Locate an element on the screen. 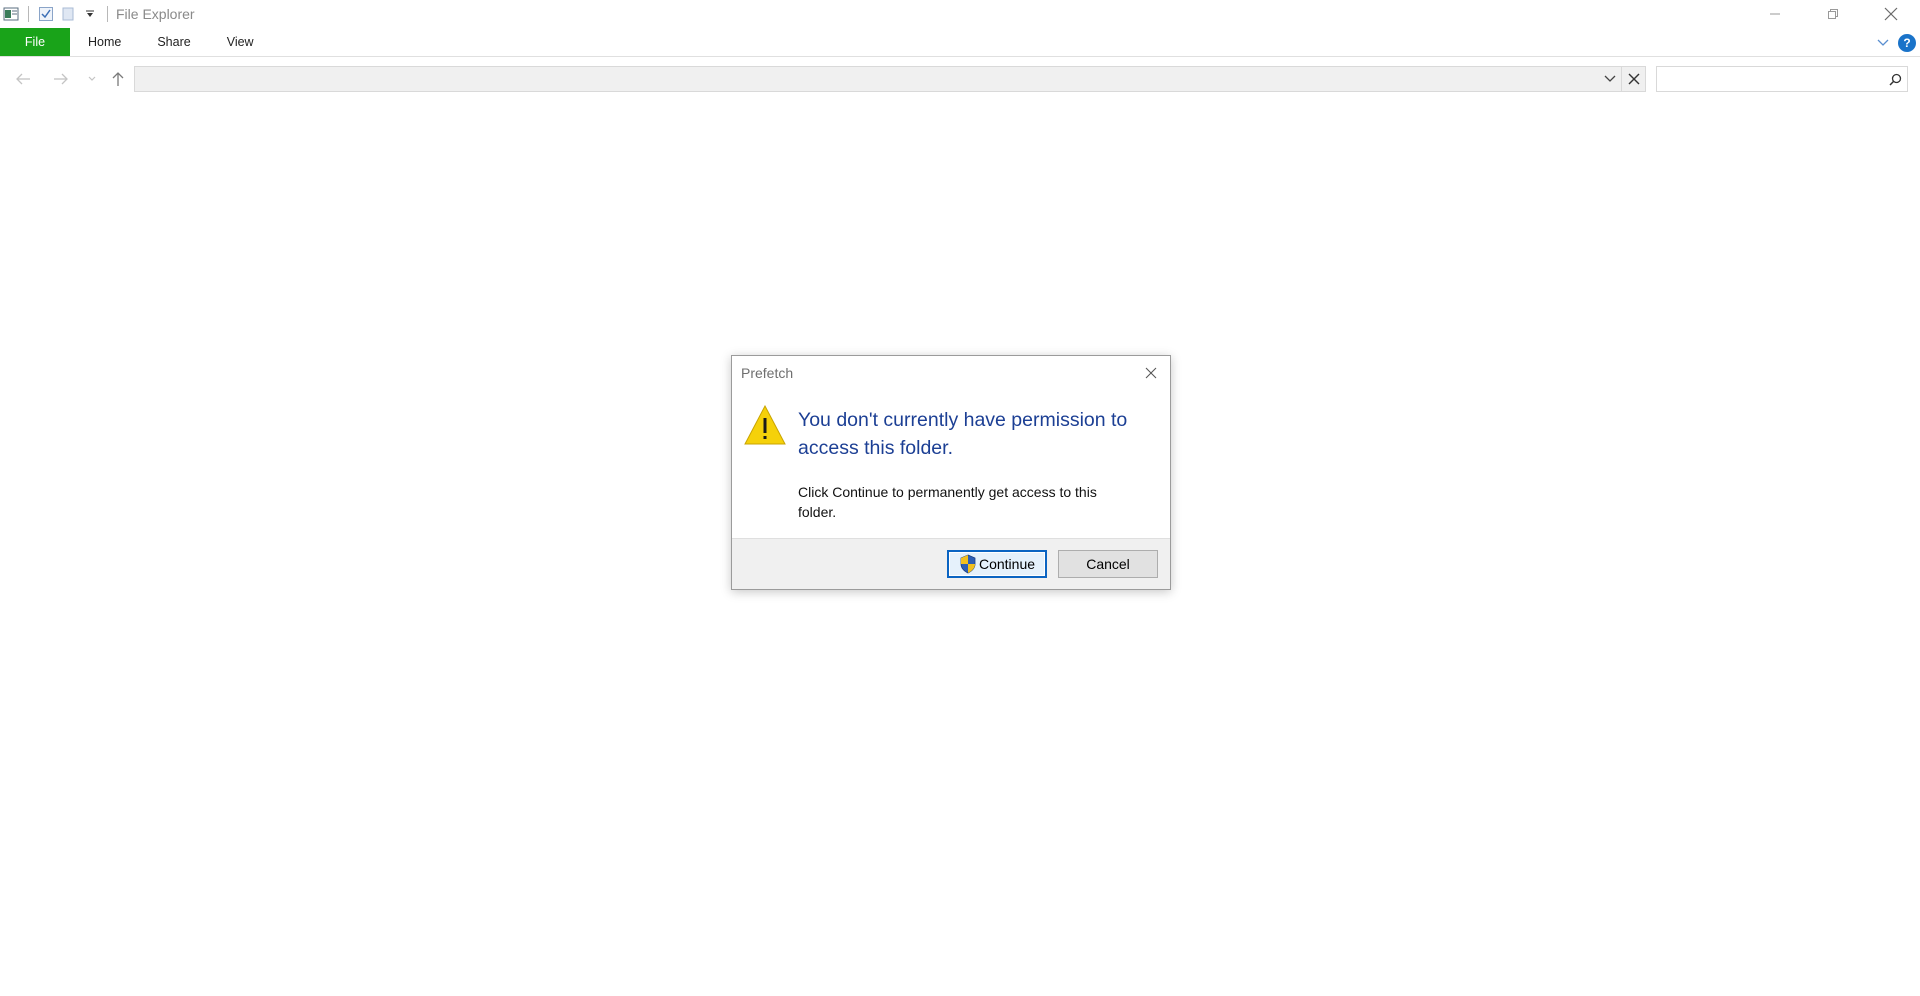 The height and width of the screenshot is (996, 1920). tab-home: Home is located at coordinates (104, 42).